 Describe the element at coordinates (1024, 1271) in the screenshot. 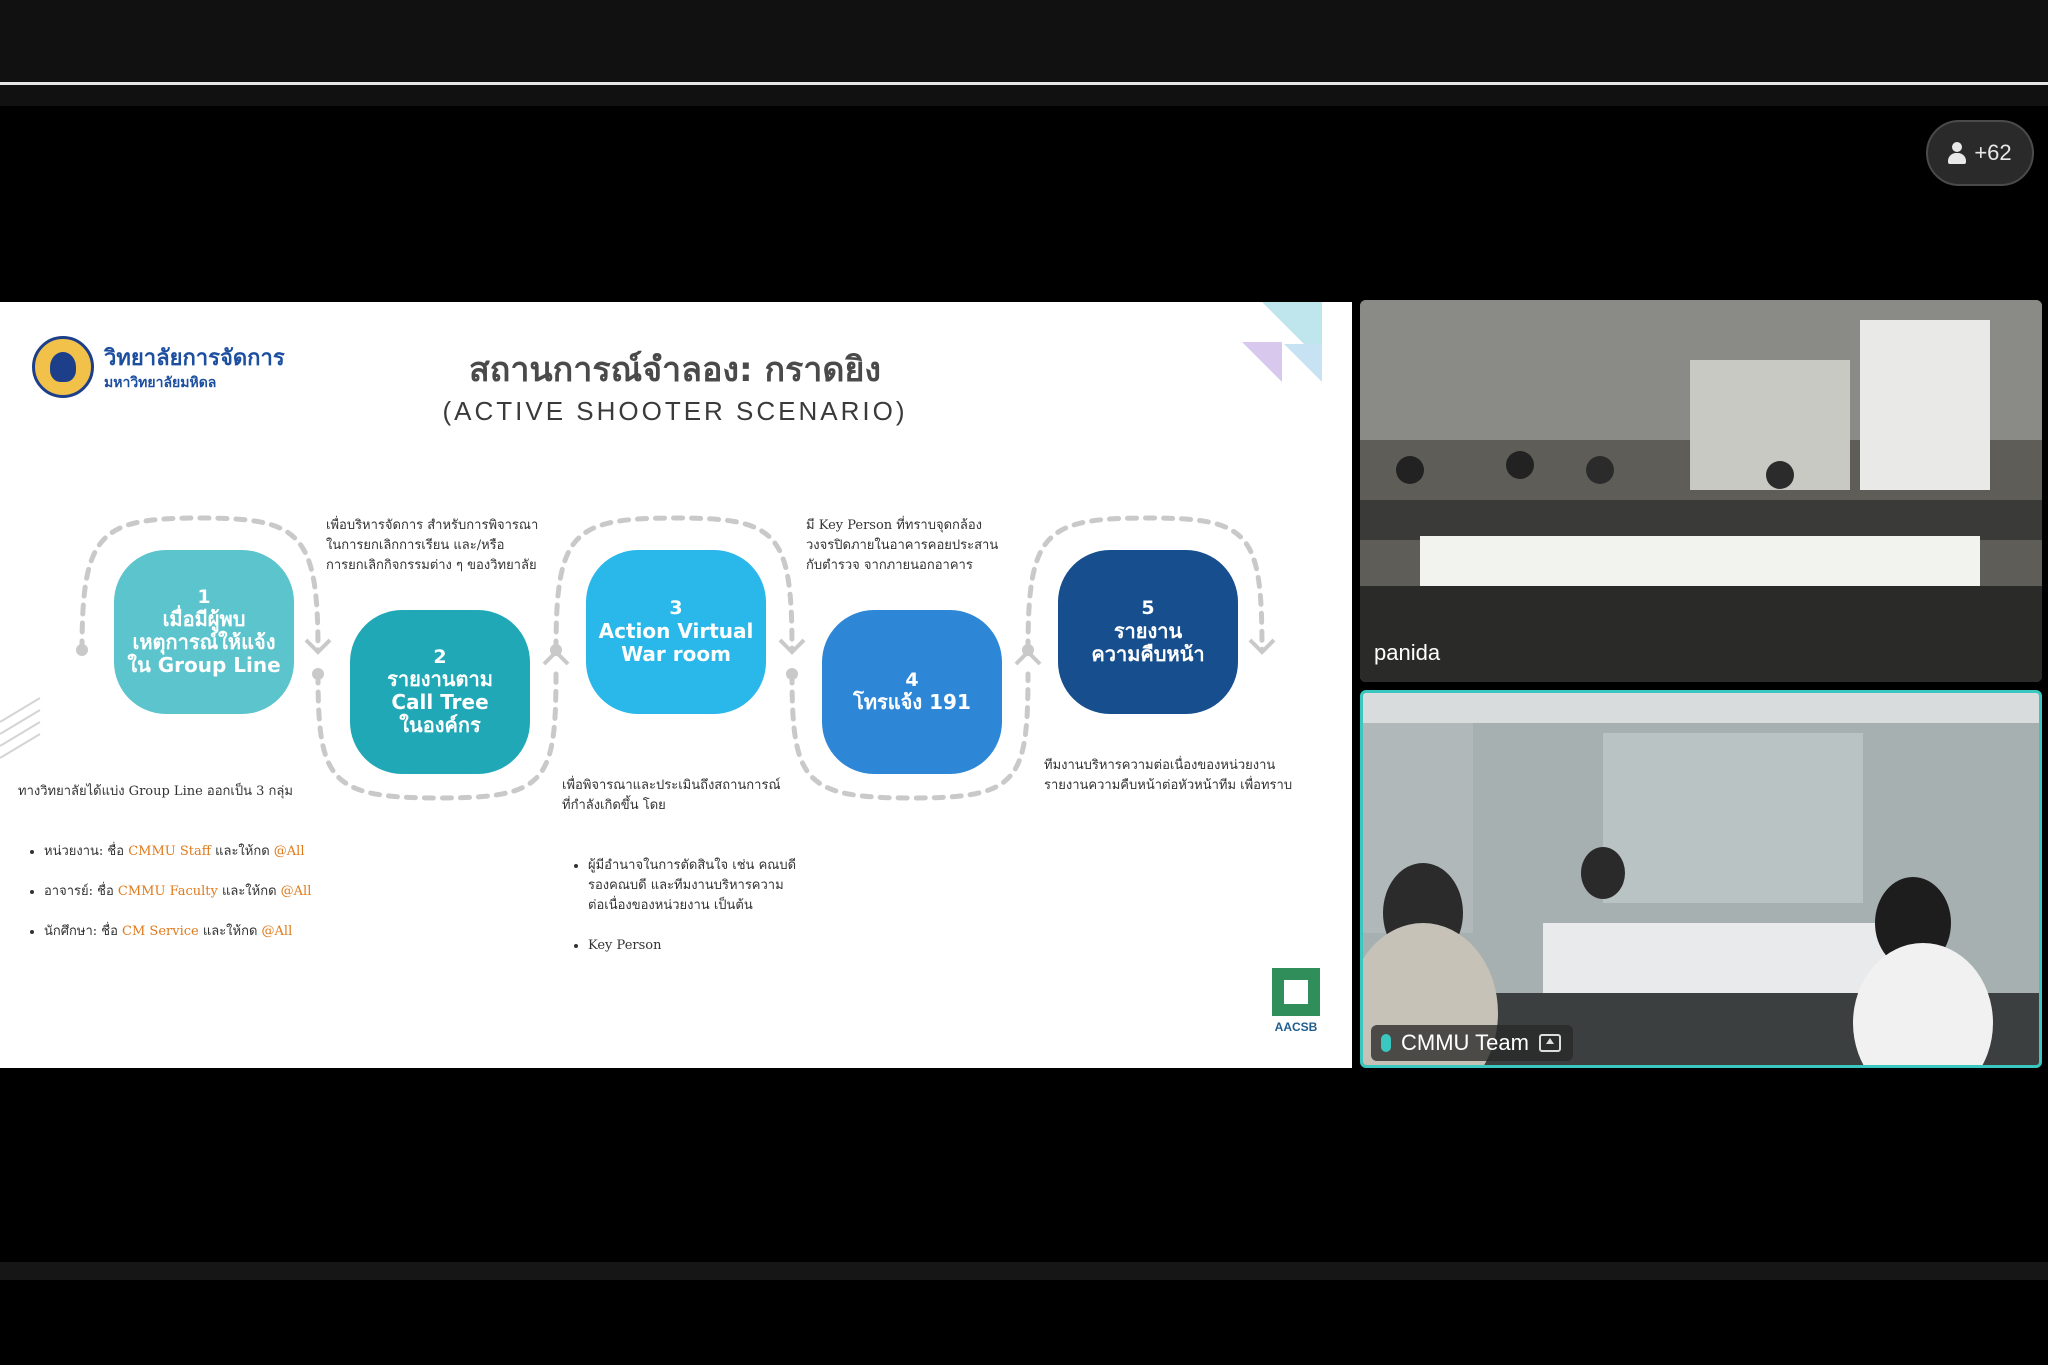

I see `bottom-bar` at that location.